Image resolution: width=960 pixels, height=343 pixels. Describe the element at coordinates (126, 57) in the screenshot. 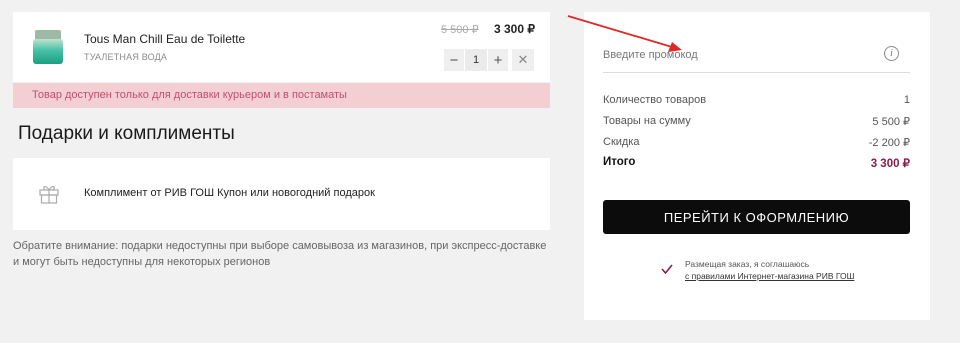

I see `product-type: туалетная вода` at that location.